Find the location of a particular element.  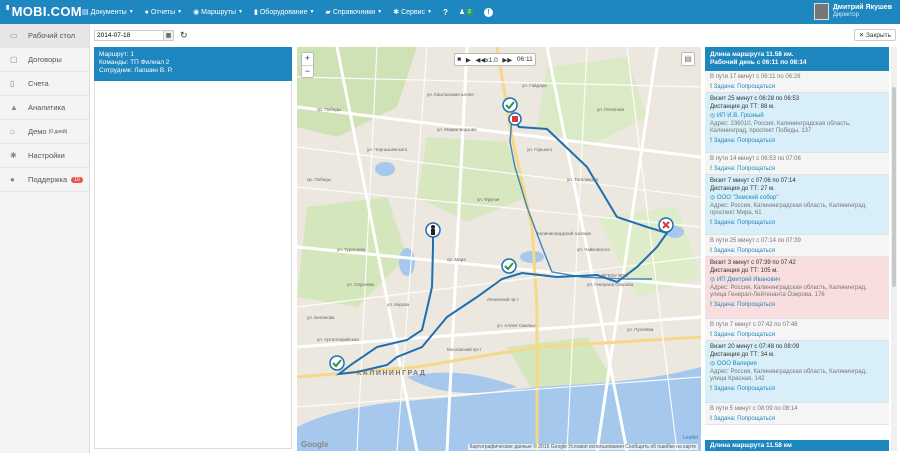

map-label: ул. Кирова is located at coordinates (398, 304).